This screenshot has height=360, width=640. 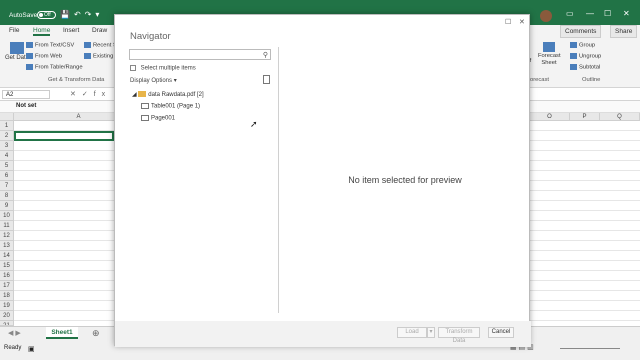 What do you see at coordinates (570, 13) in the screenshot?
I see `ribbon-display-icon: ▭` at bounding box center [570, 13].